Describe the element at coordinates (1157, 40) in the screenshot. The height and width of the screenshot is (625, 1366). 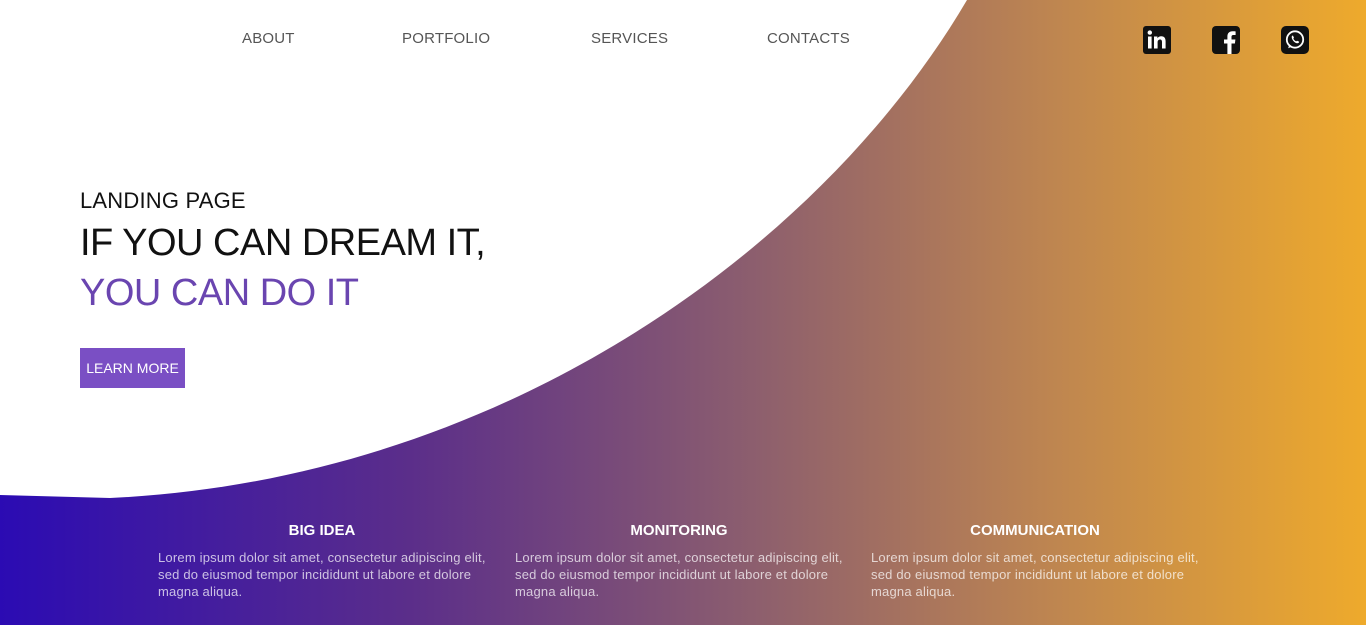
I see `linkedin-icon` at that location.